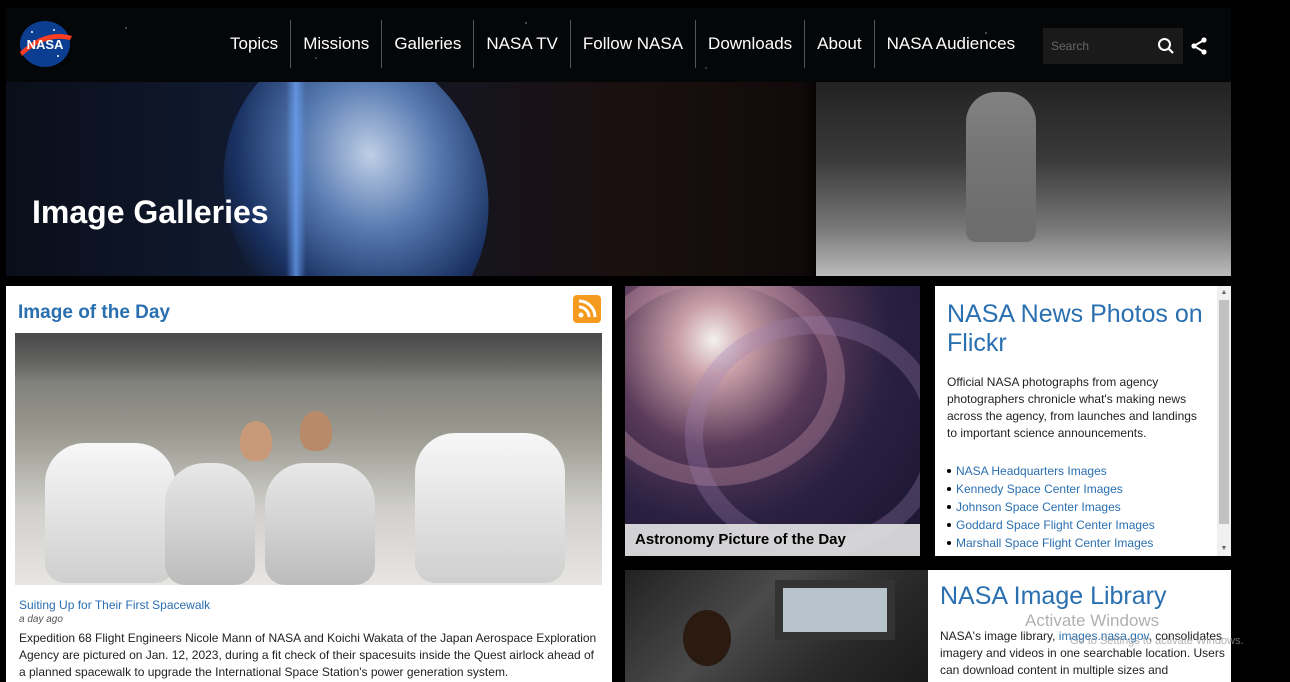  Describe the element at coordinates (802, 436) in the screenshot. I see `galaxy-arm-outer` at that location.